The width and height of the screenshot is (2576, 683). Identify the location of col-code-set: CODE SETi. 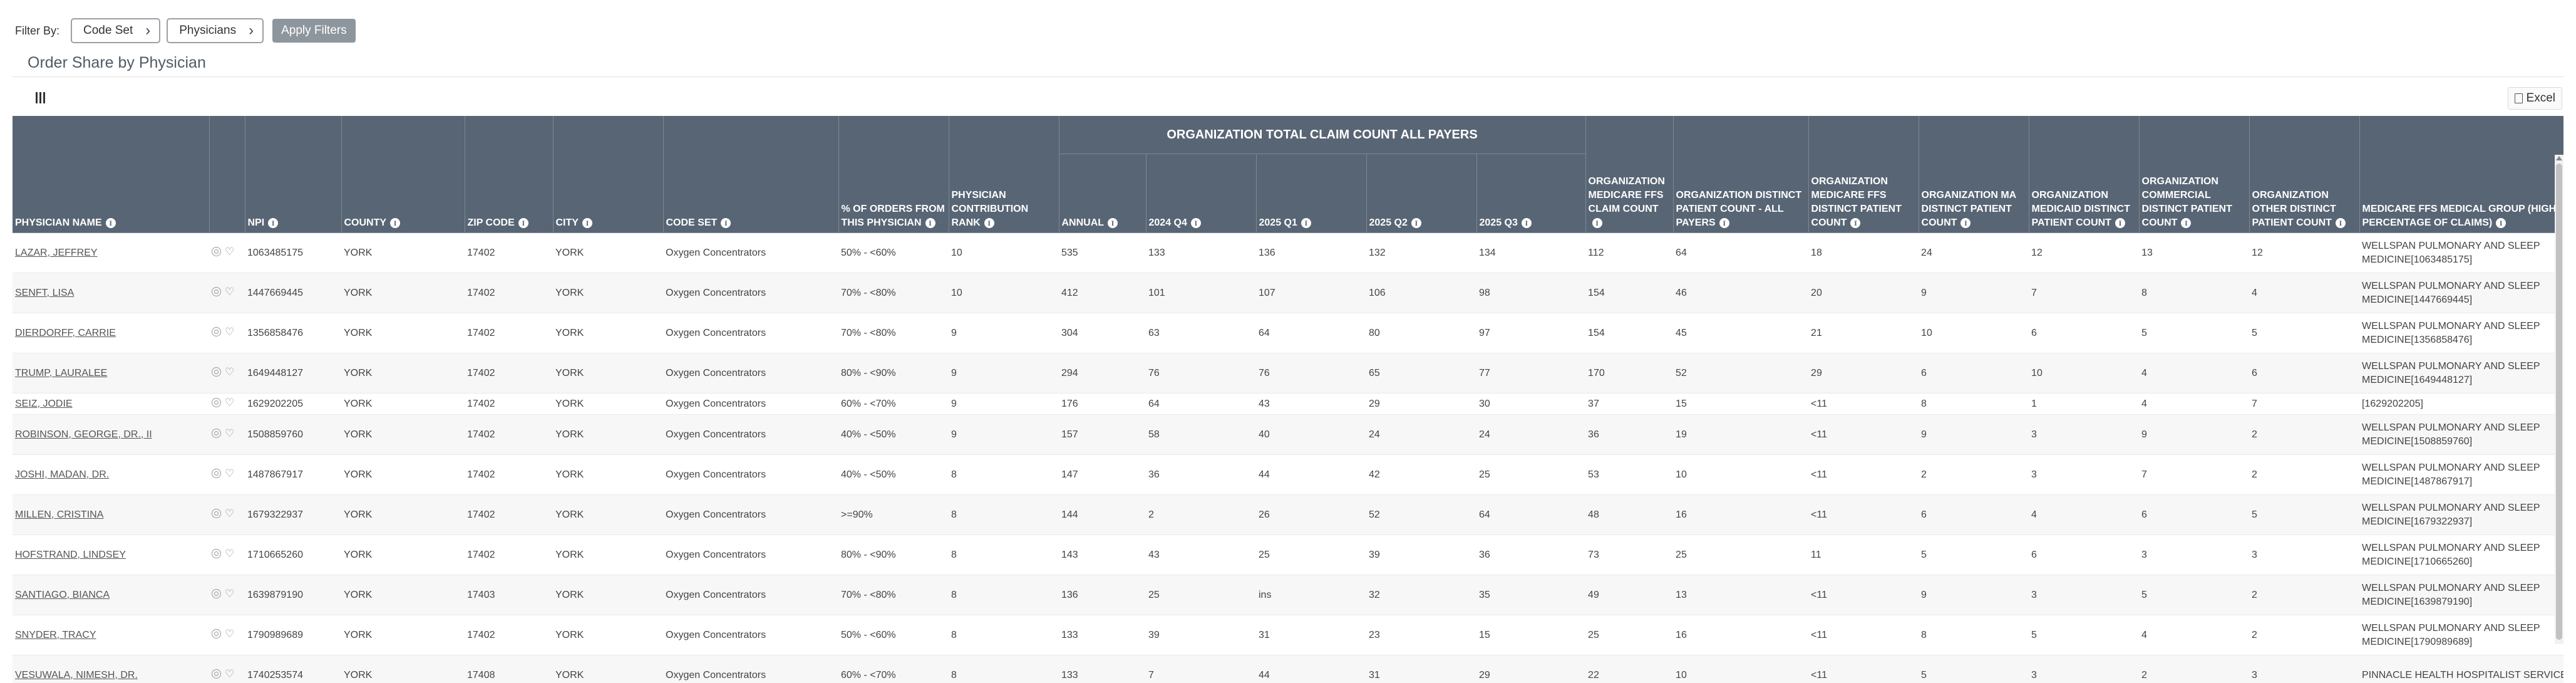
(751, 174).